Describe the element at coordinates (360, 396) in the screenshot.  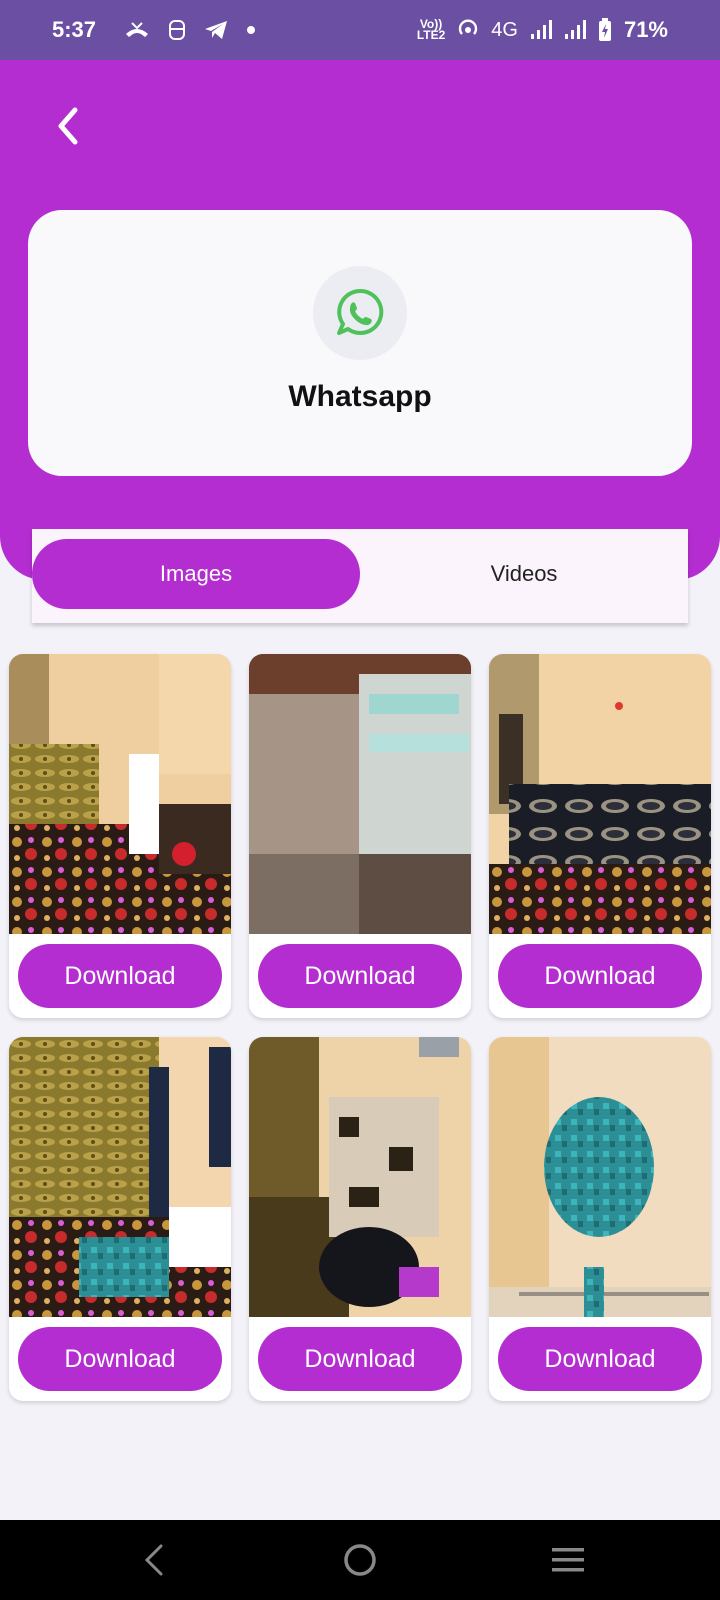
I see `app-title: Whatsapp` at that location.